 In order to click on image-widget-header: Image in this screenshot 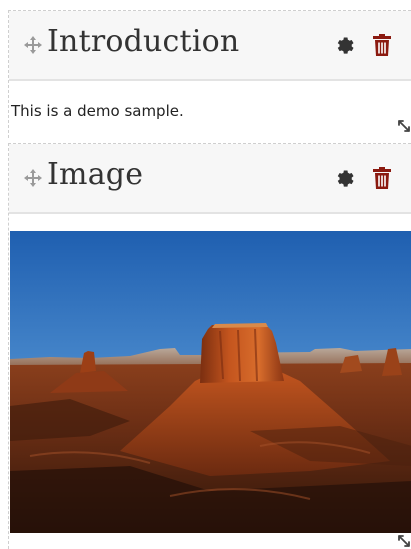, I will do `click(210, 179)`.